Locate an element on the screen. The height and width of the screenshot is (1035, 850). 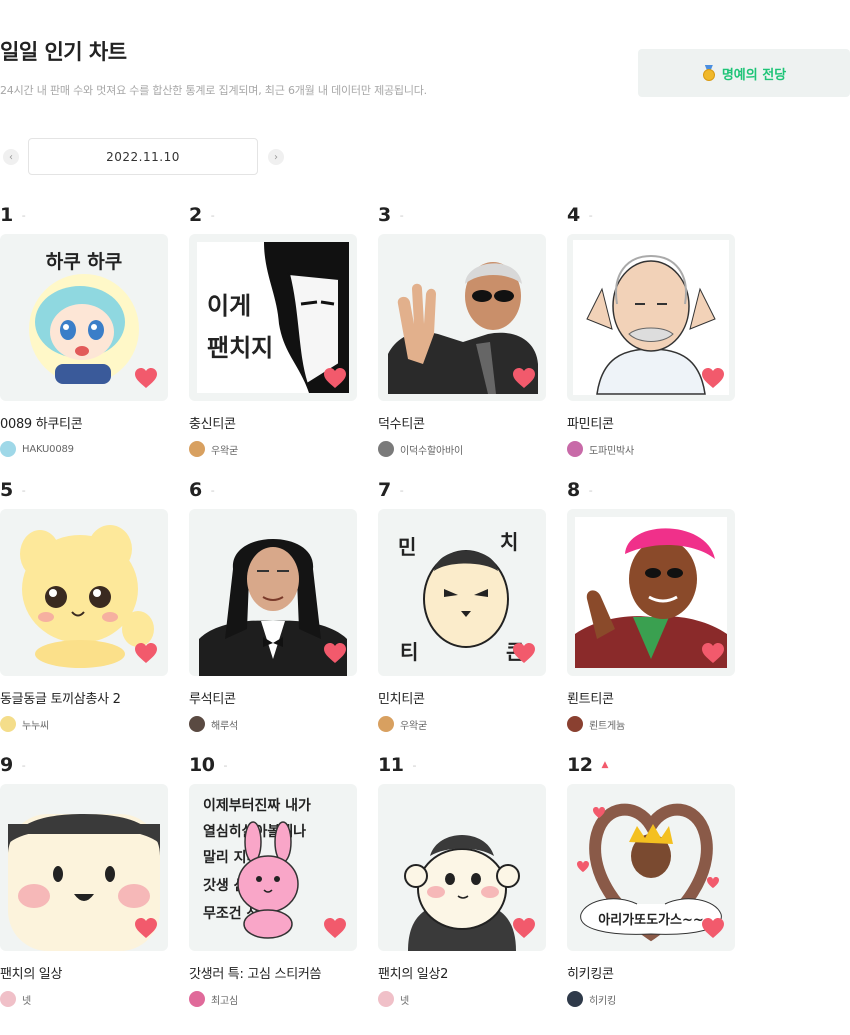
art-text: 팬치지 is located at coordinates (240, 348).